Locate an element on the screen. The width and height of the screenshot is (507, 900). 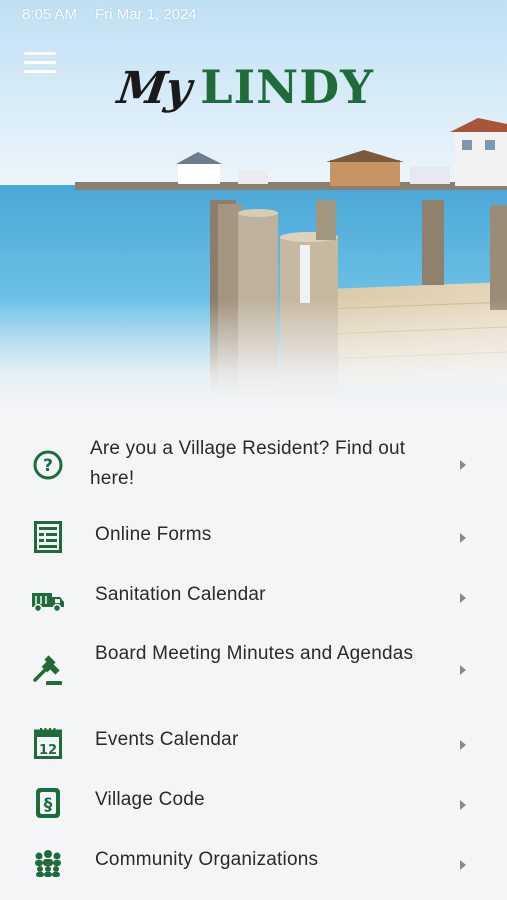
hamburger-menu-button is located at coordinates (40, 64).